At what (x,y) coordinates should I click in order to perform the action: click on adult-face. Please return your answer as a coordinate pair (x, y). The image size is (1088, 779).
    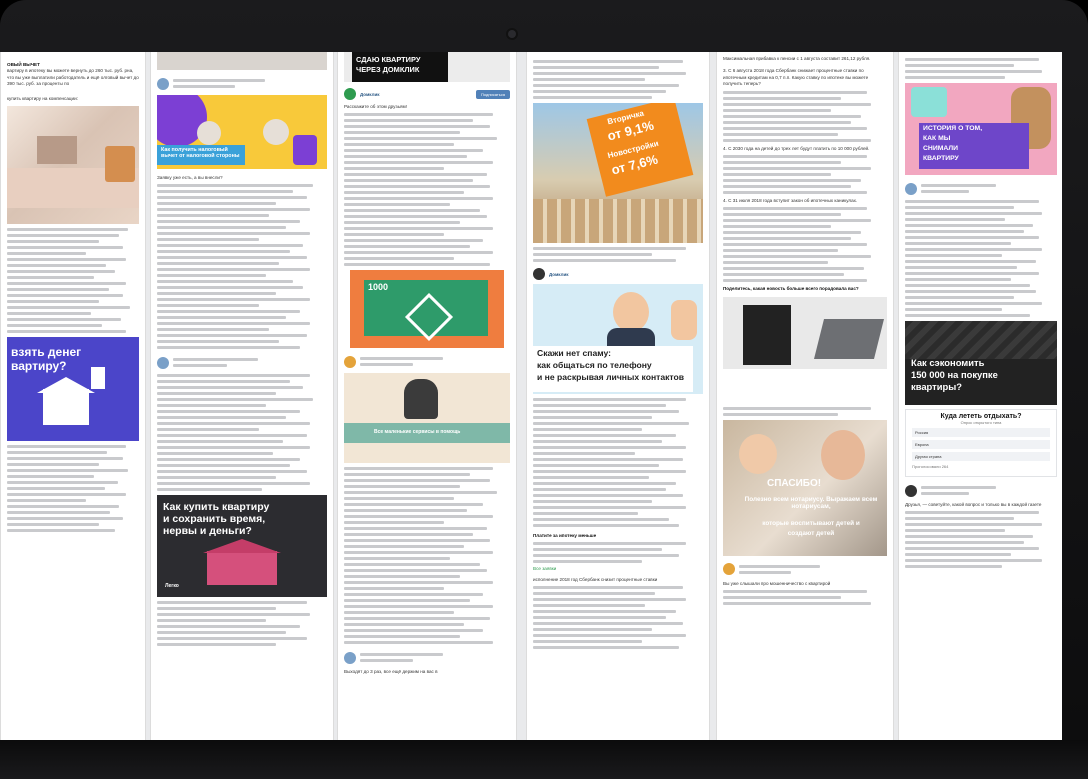
    Looking at the image, I should click on (843, 454).